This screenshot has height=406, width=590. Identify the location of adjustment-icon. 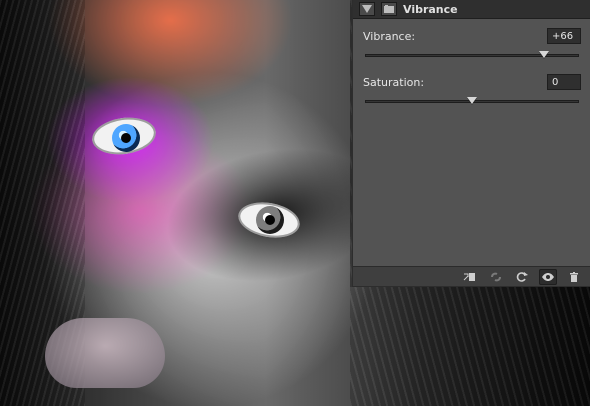
(367, 9).